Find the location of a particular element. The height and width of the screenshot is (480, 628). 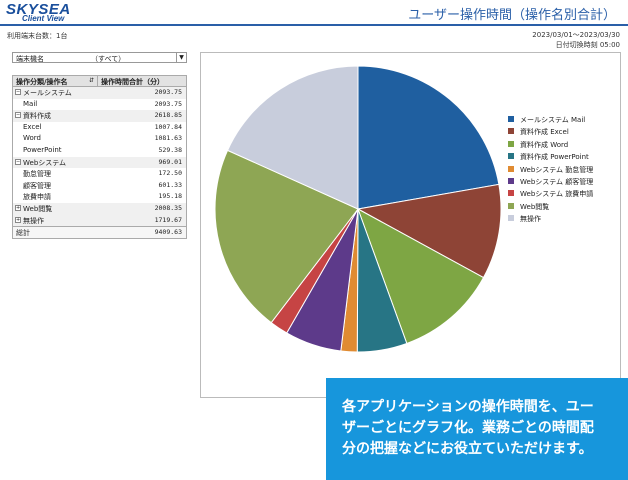

row-label: 勤怠管理 is located at coordinates (37, 174).